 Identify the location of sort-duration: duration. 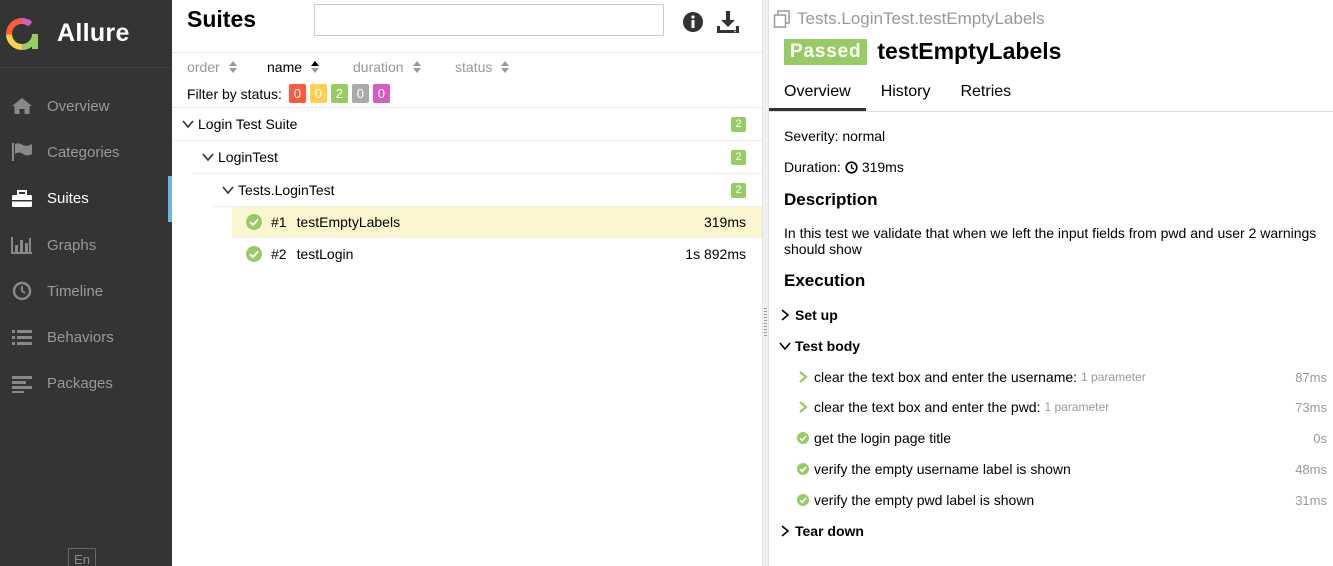
(392, 67).